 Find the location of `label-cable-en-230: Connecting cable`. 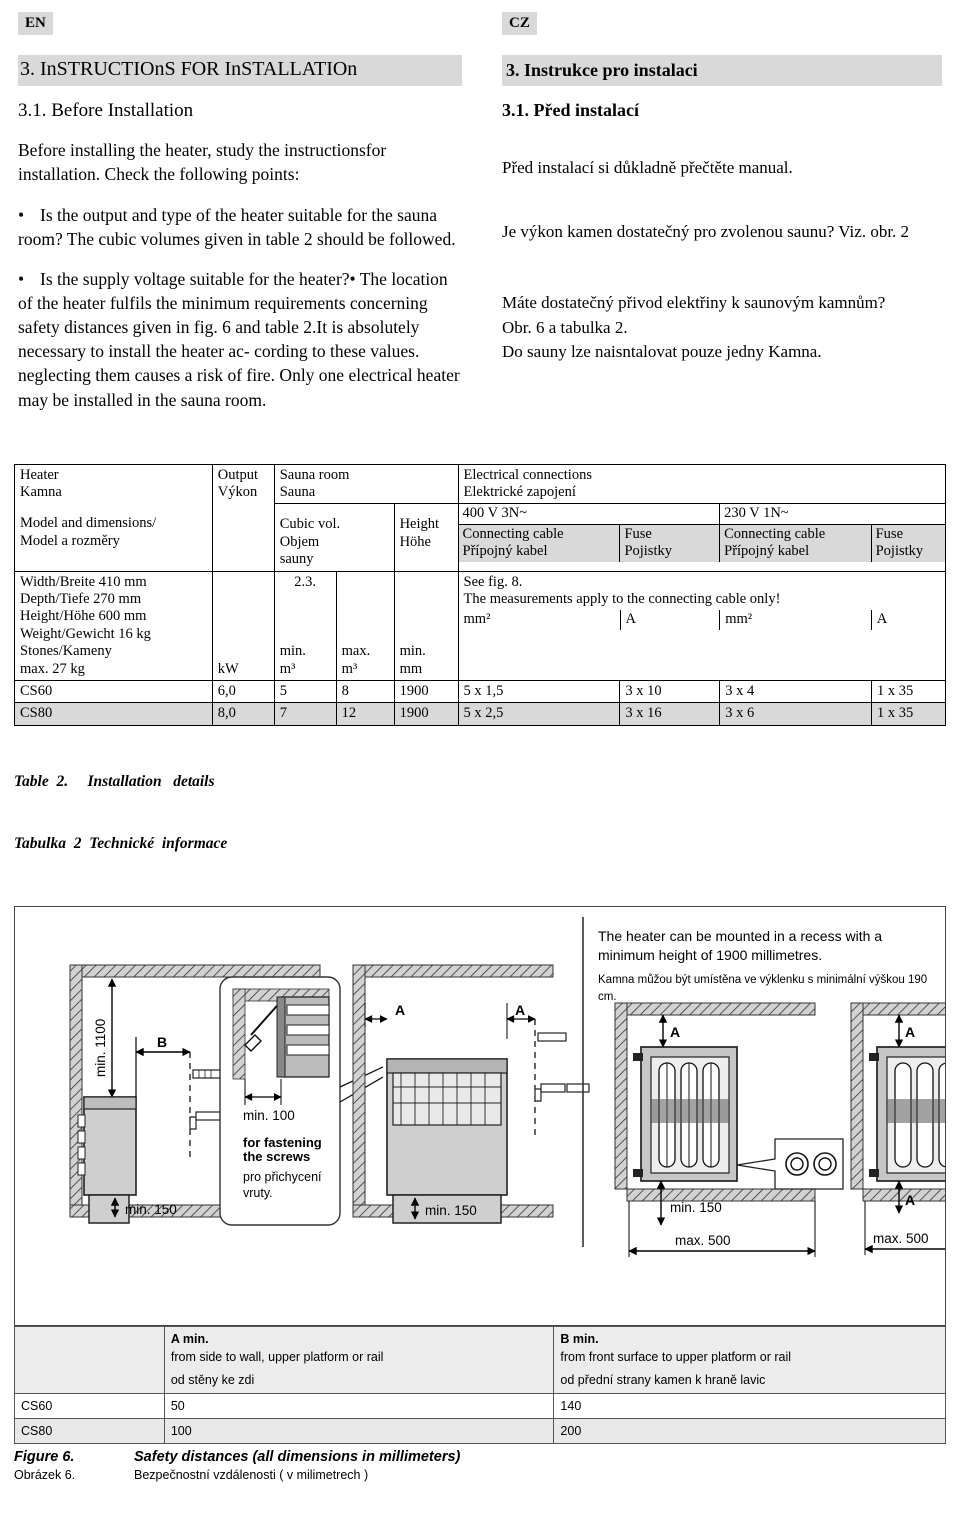

label-cable-en-230: Connecting cable is located at coordinates (775, 533).